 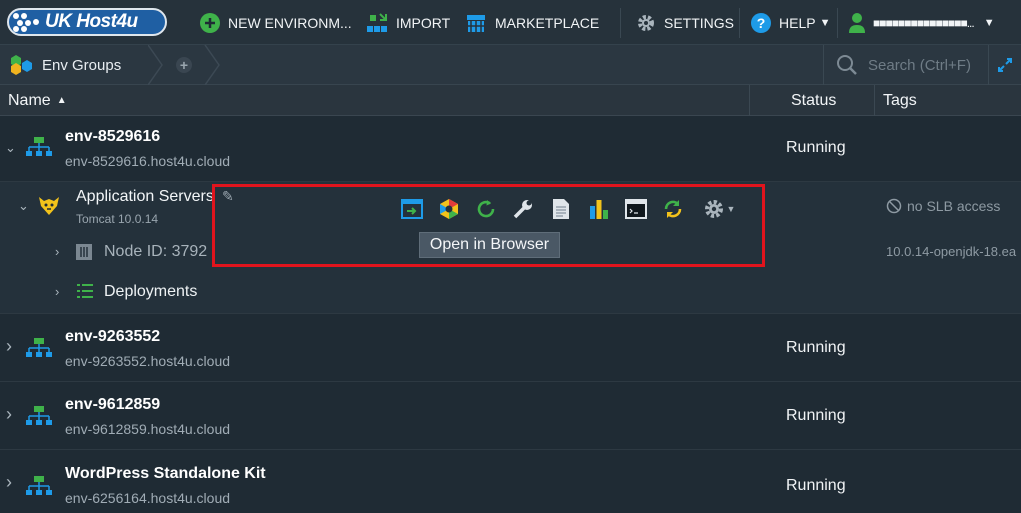 I want to click on env-groups-crumb: Env Groups, so click(x=60, y=65).